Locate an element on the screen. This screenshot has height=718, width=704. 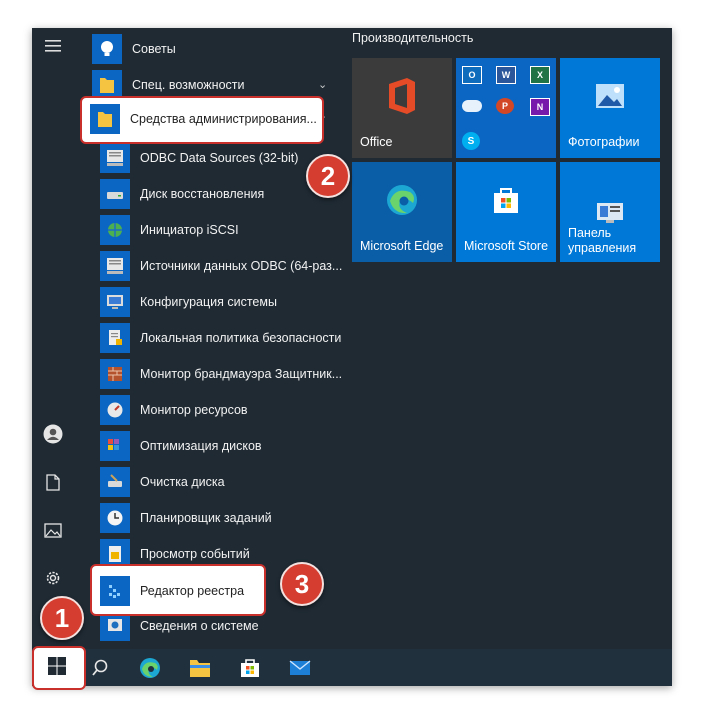
list-item-label: Конфигурация системы is located at coordinates (208, 302).